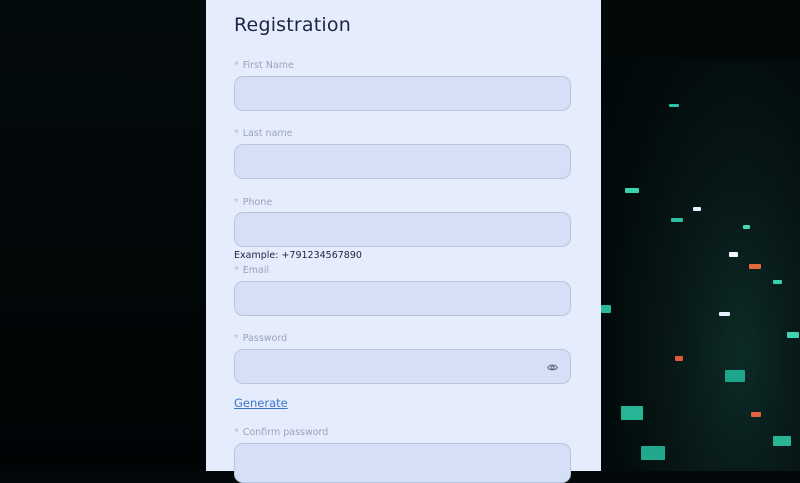 Image resolution: width=800 pixels, height=483 pixels. I want to click on confirm-password-label: * Confirm password, so click(281, 432).